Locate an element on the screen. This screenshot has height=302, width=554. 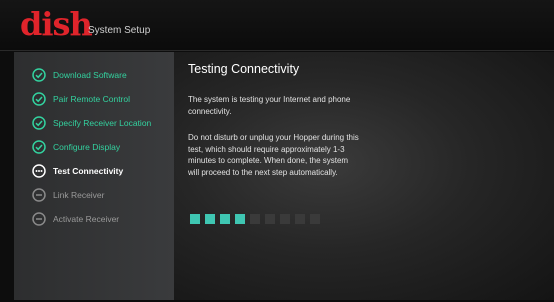
step-label: Specify Receiver Location is located at coordinates (102, 123).